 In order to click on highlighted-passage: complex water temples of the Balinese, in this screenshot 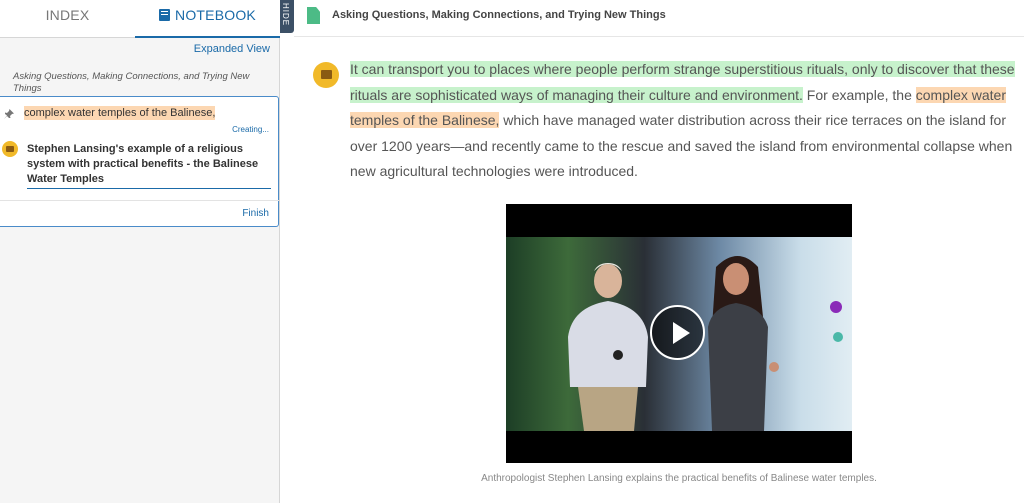, I will do `click(120, 113)`.